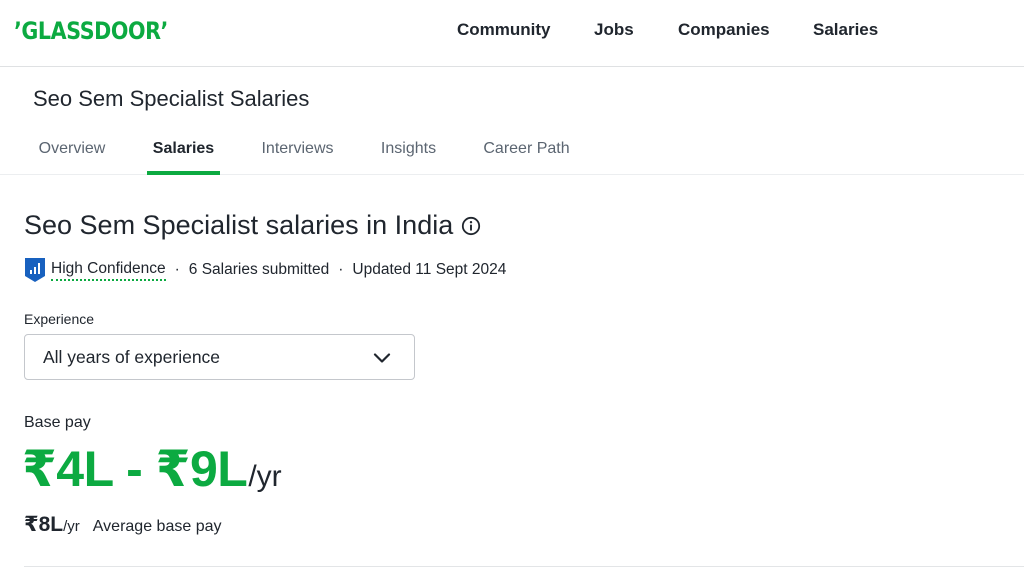 The image size is (1024, 586). What do you see at coordinates (135, 469) in the screenshot?
I see `base-pay-range-value: ₹4L - ₹9L` at bounding box center [135, 469].